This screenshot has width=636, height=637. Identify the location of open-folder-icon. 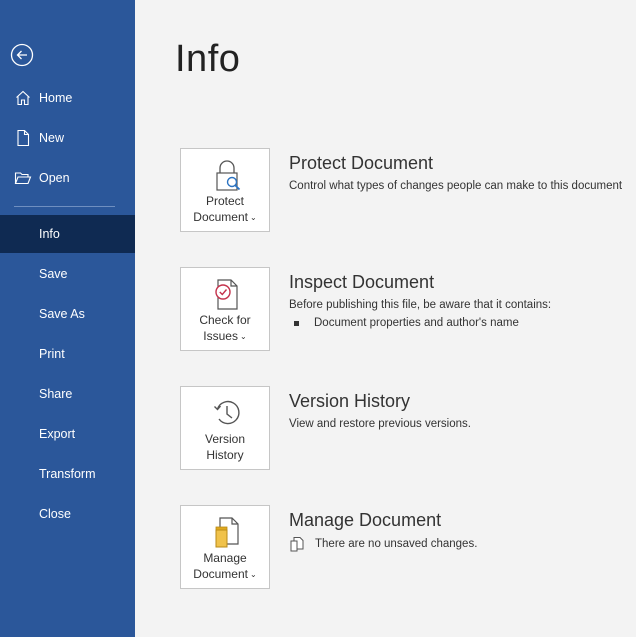
(23, 178).